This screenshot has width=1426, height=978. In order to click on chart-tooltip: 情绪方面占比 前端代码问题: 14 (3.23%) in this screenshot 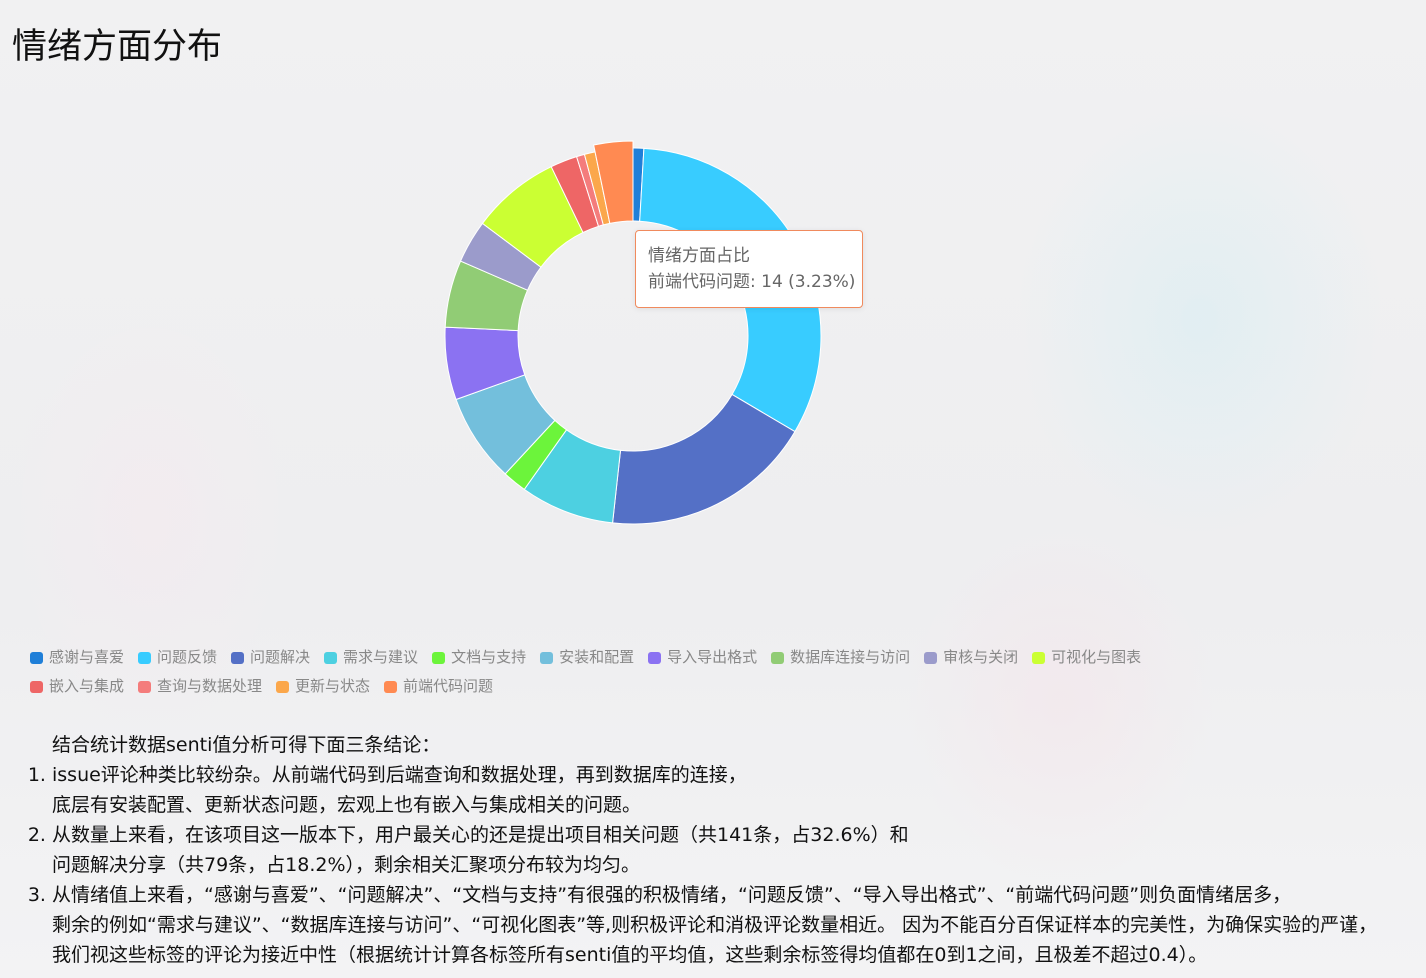, I will do `click(749, 269)`.